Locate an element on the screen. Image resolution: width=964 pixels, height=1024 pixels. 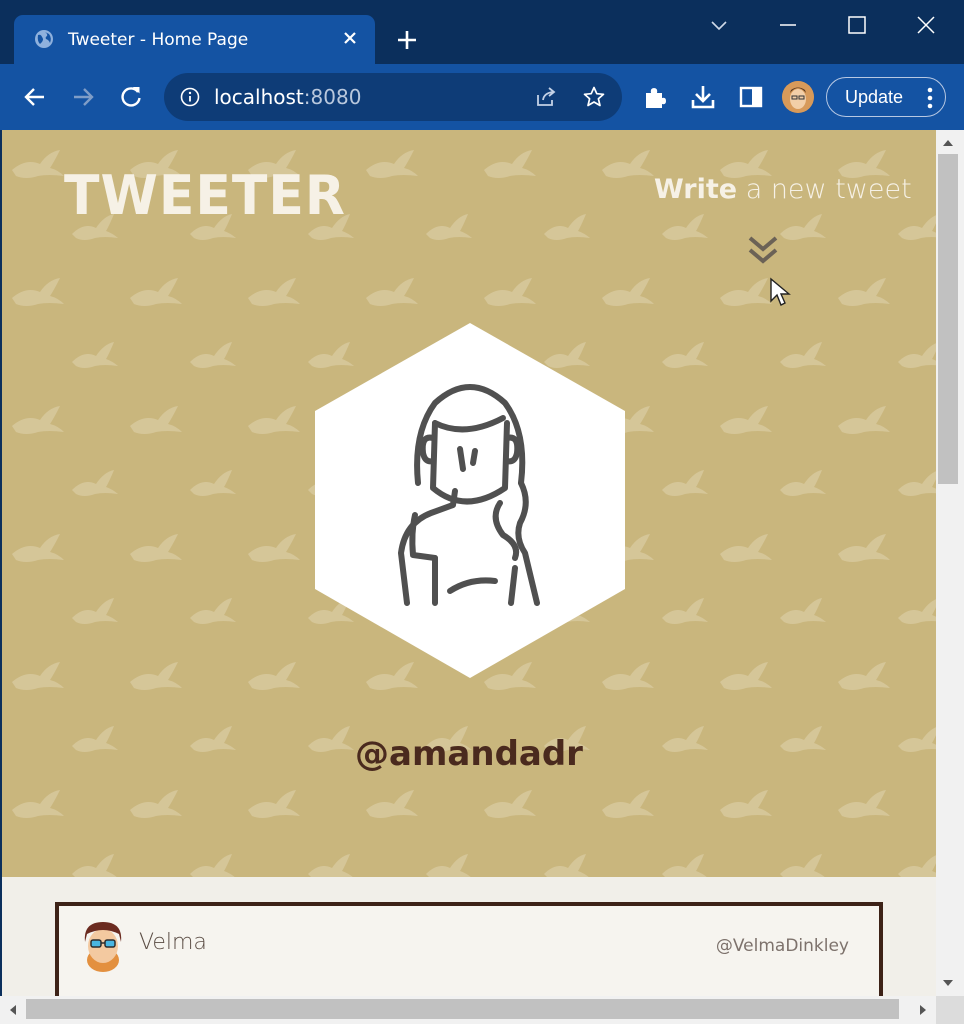
tweeter-logo: TWEETER is located at coordinates (205, 196).